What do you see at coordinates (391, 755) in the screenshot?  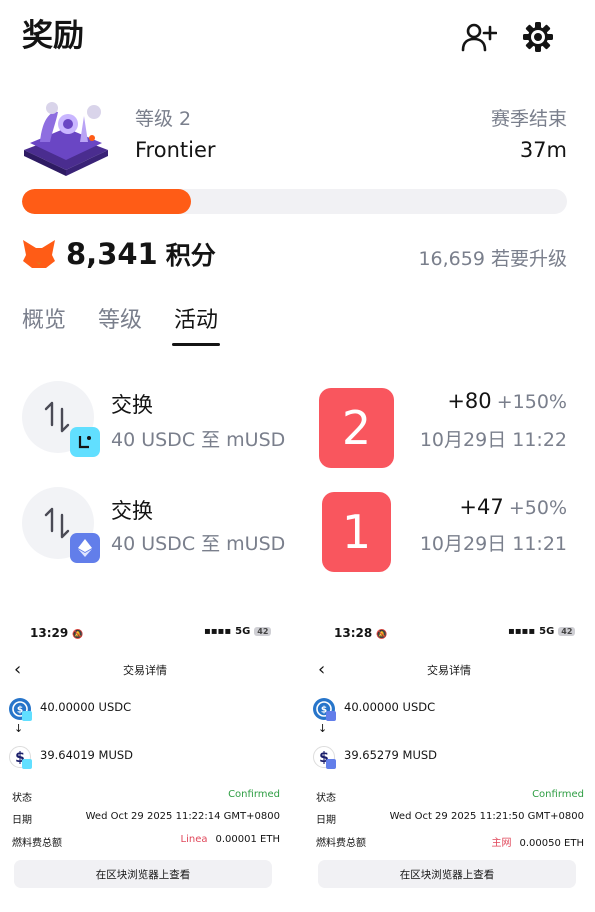 I see `to-amount: 39.65279 MUSD` at bounding box center [391, 755].